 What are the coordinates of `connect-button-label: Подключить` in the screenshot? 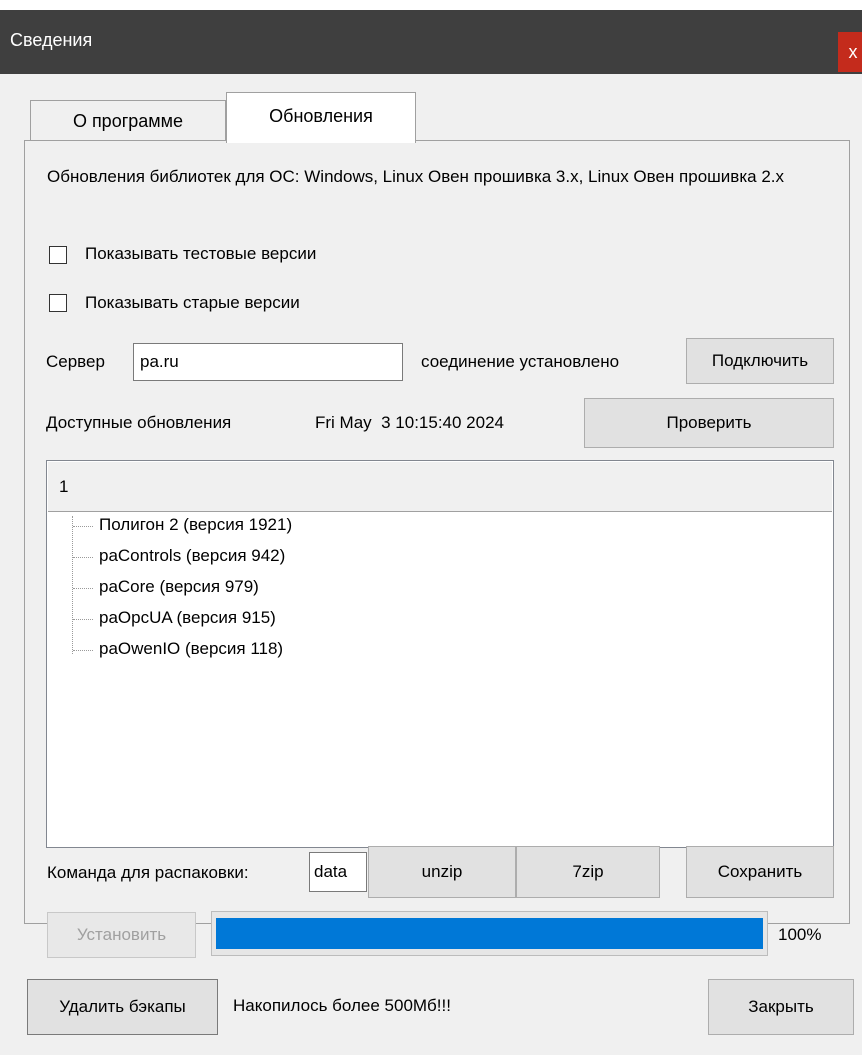 It's located at (760, 360).